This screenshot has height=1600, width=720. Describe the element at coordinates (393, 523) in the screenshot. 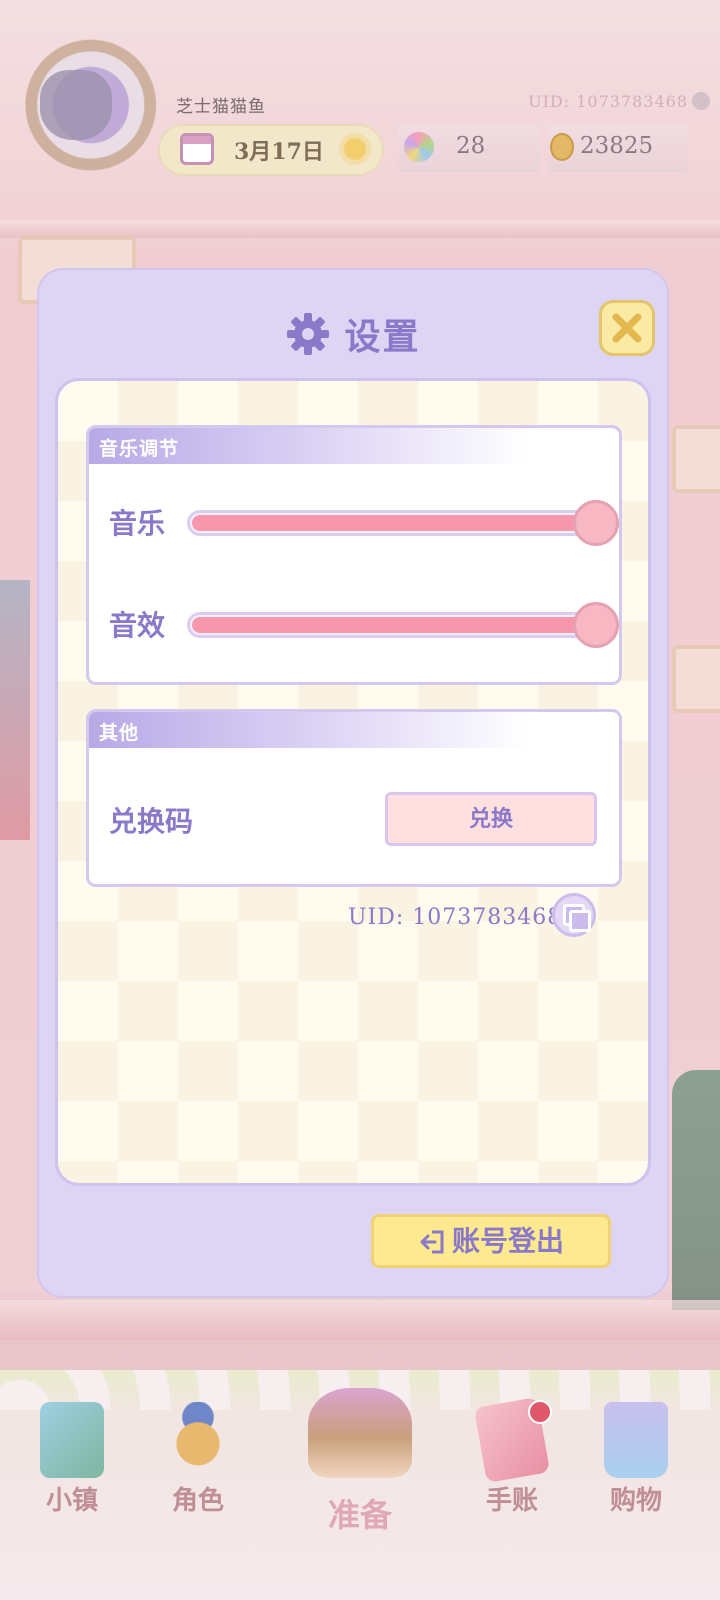

I see `music-slider-fill` at that location.